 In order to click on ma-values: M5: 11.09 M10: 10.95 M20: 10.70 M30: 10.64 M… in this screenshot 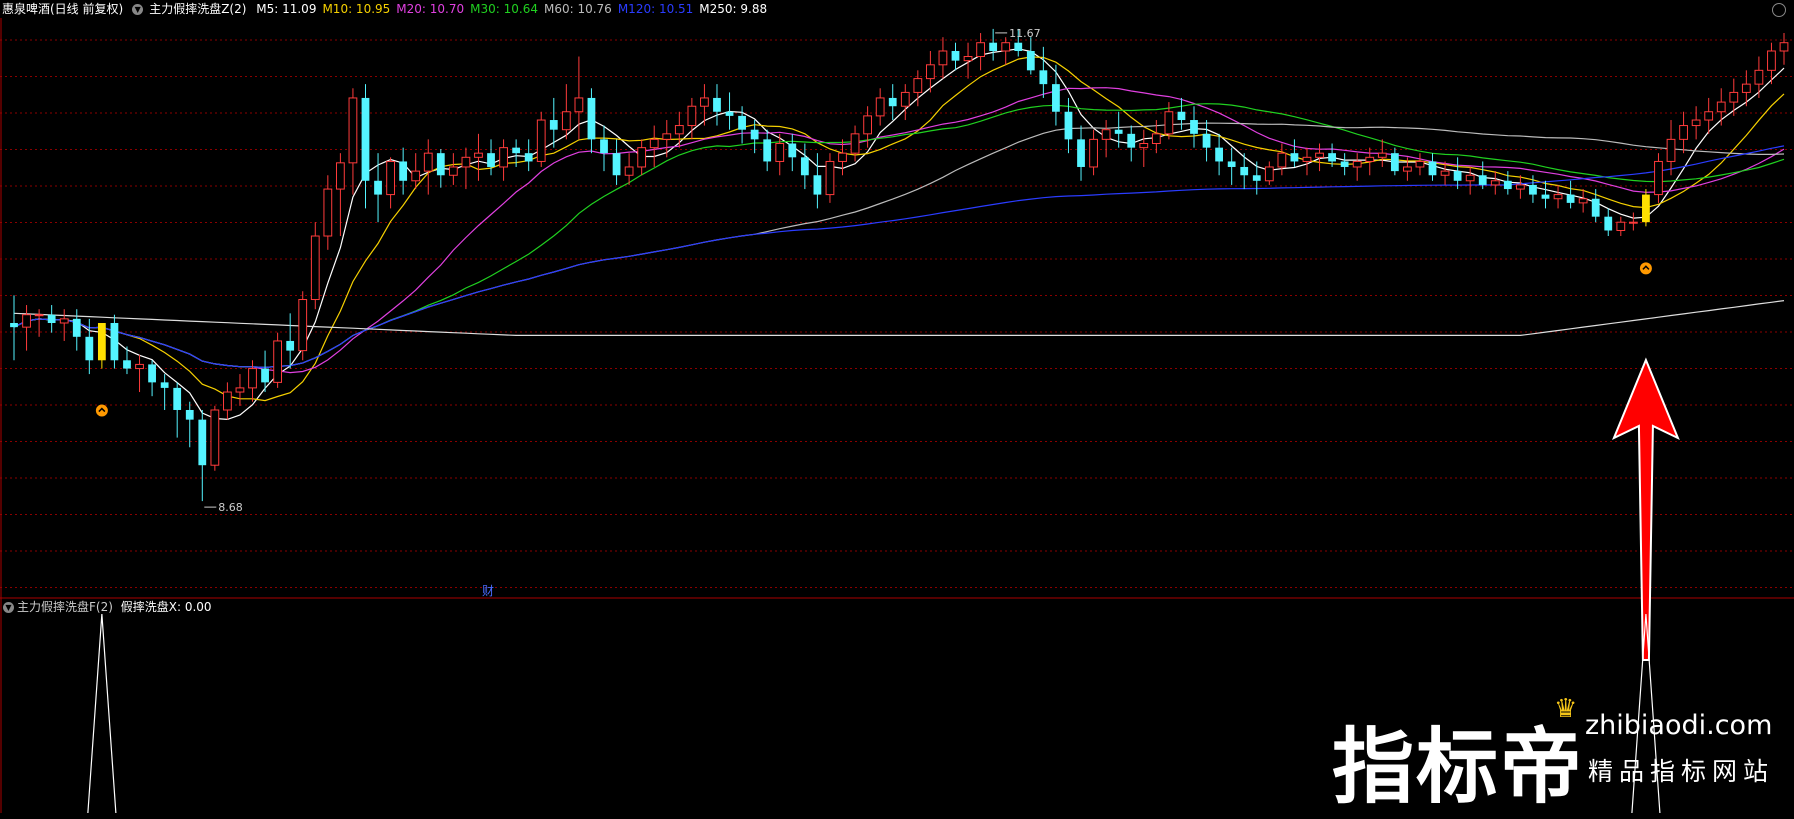, I will do `click(514, 9)`.